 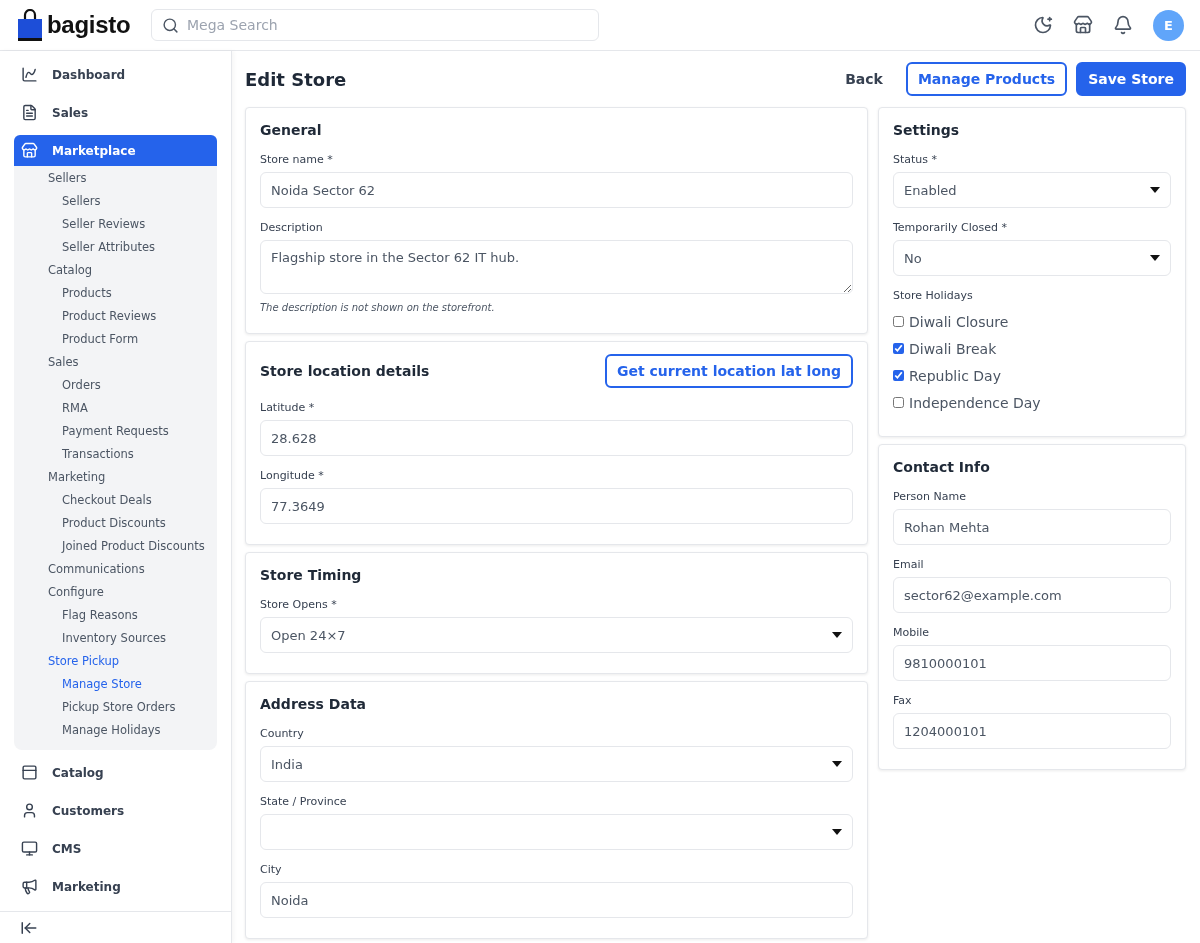 What do you see at coordinates (115, 223) in the screenshot?
I see `submenu-item: Seller Reviews` at bounding box center [115, 223].